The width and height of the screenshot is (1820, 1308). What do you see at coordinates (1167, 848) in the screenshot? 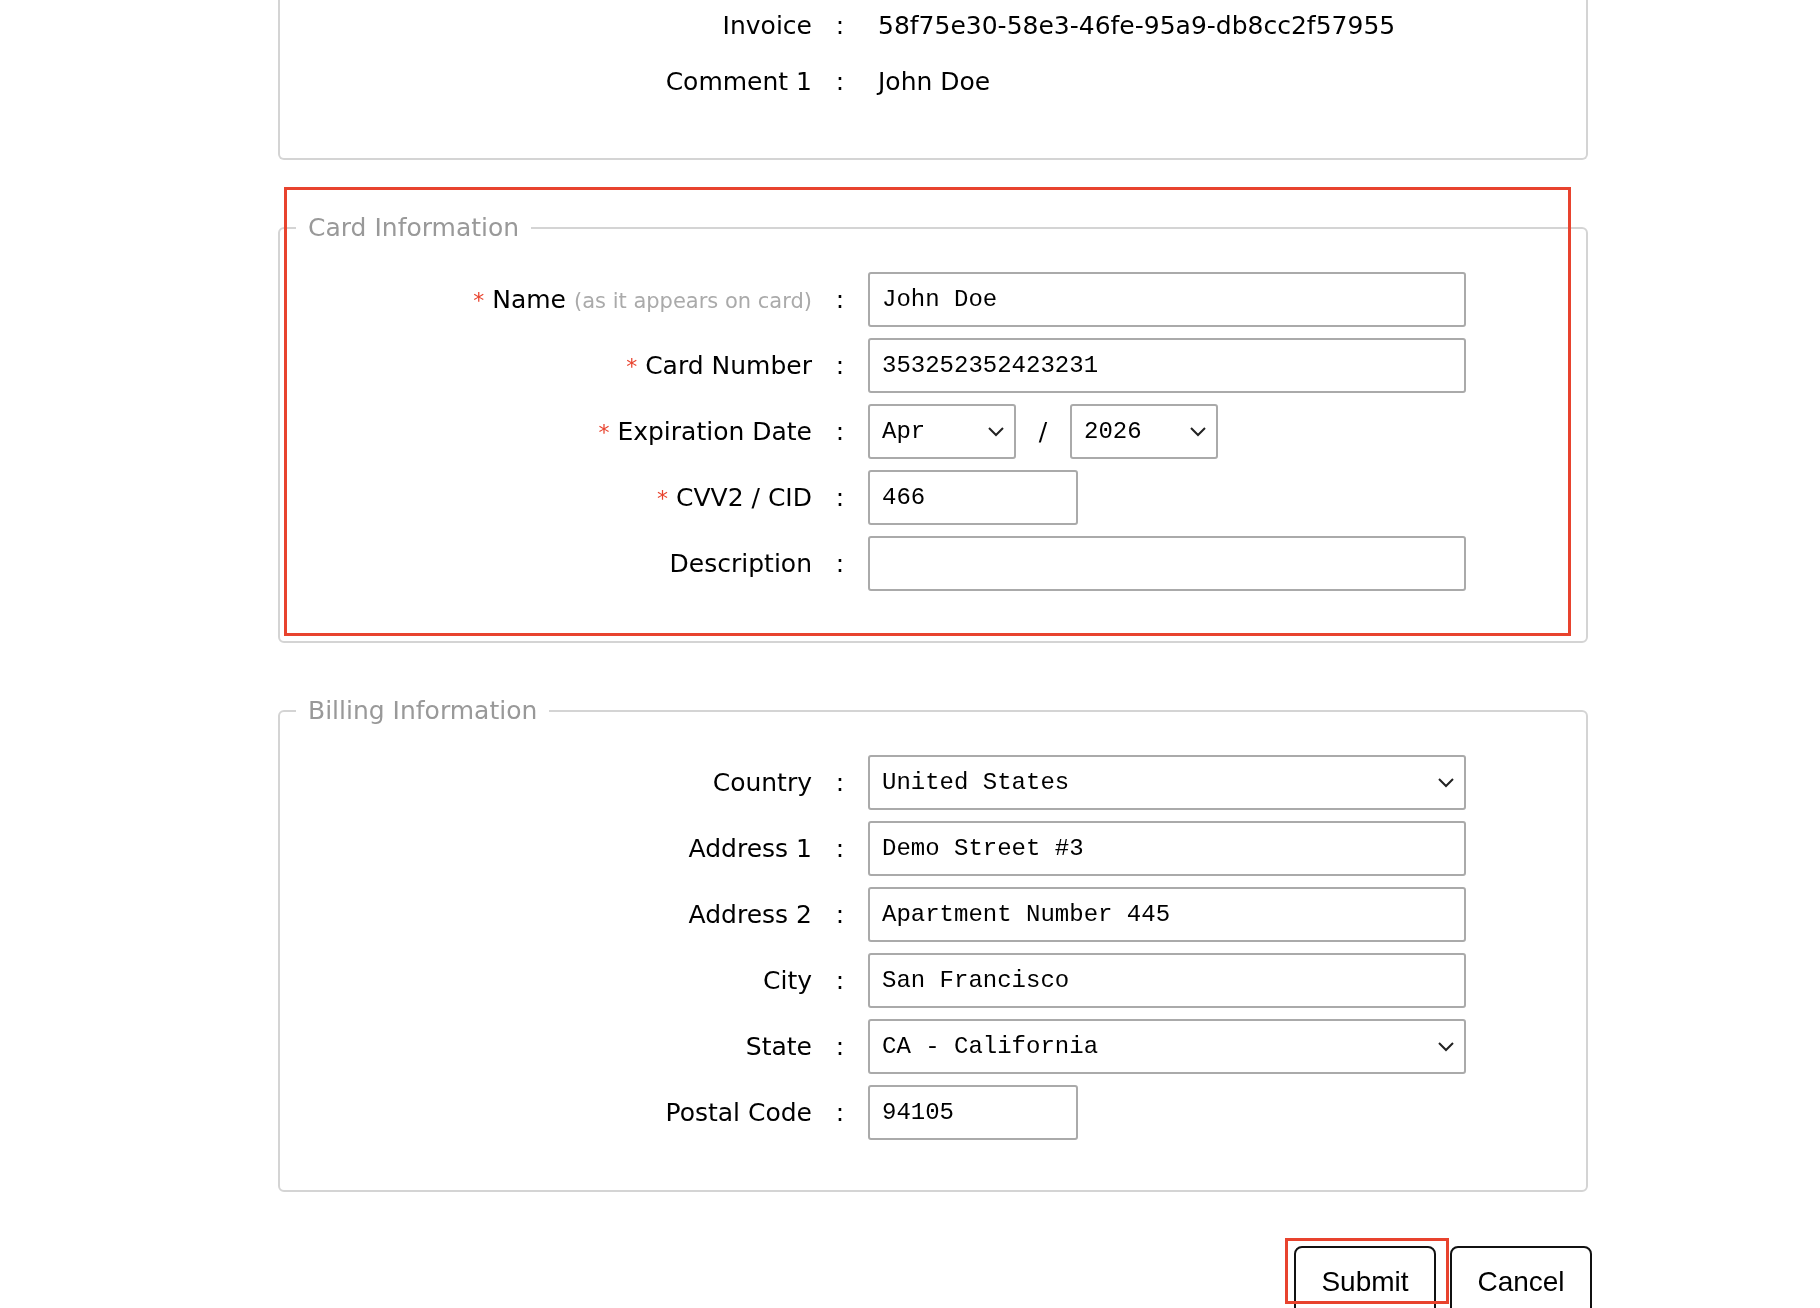
I see `text-input: Demo Street #3` at bounding box center [1167, 848].